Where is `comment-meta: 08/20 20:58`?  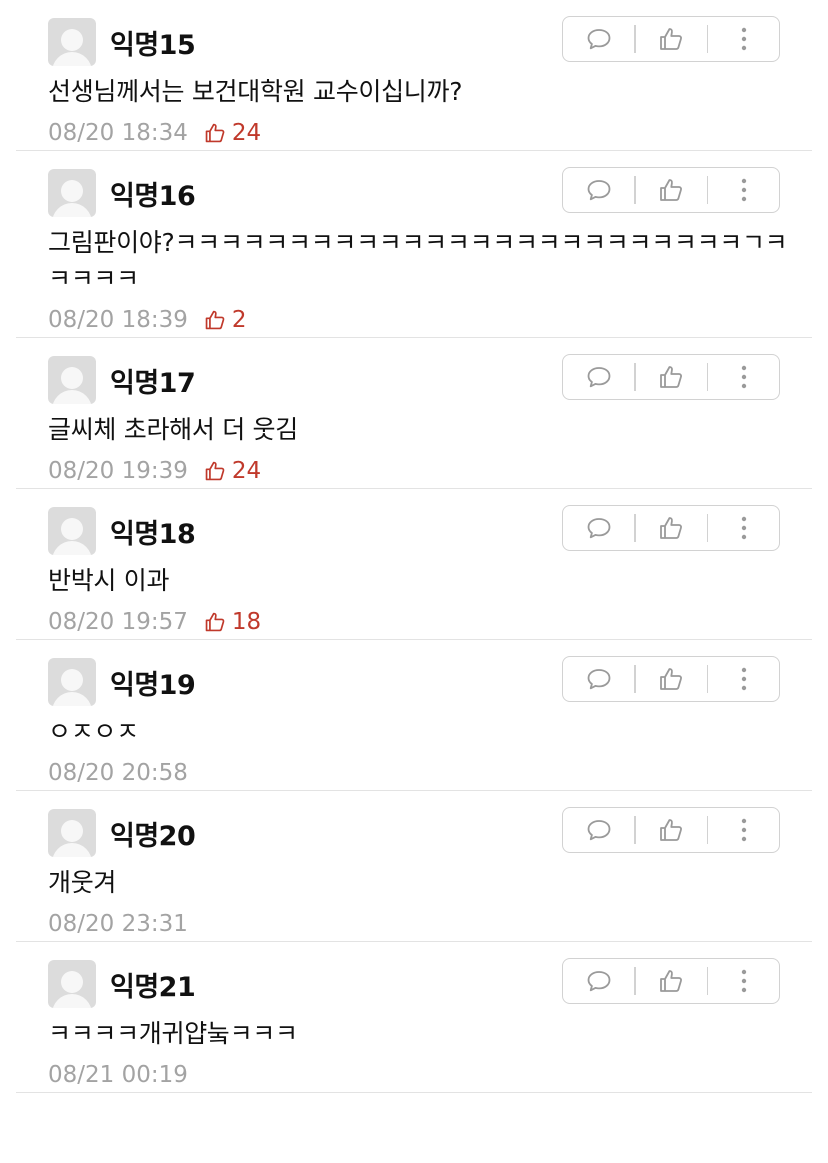
comment-meta: 08/20 20:58 is located at coordinates (430, 773).